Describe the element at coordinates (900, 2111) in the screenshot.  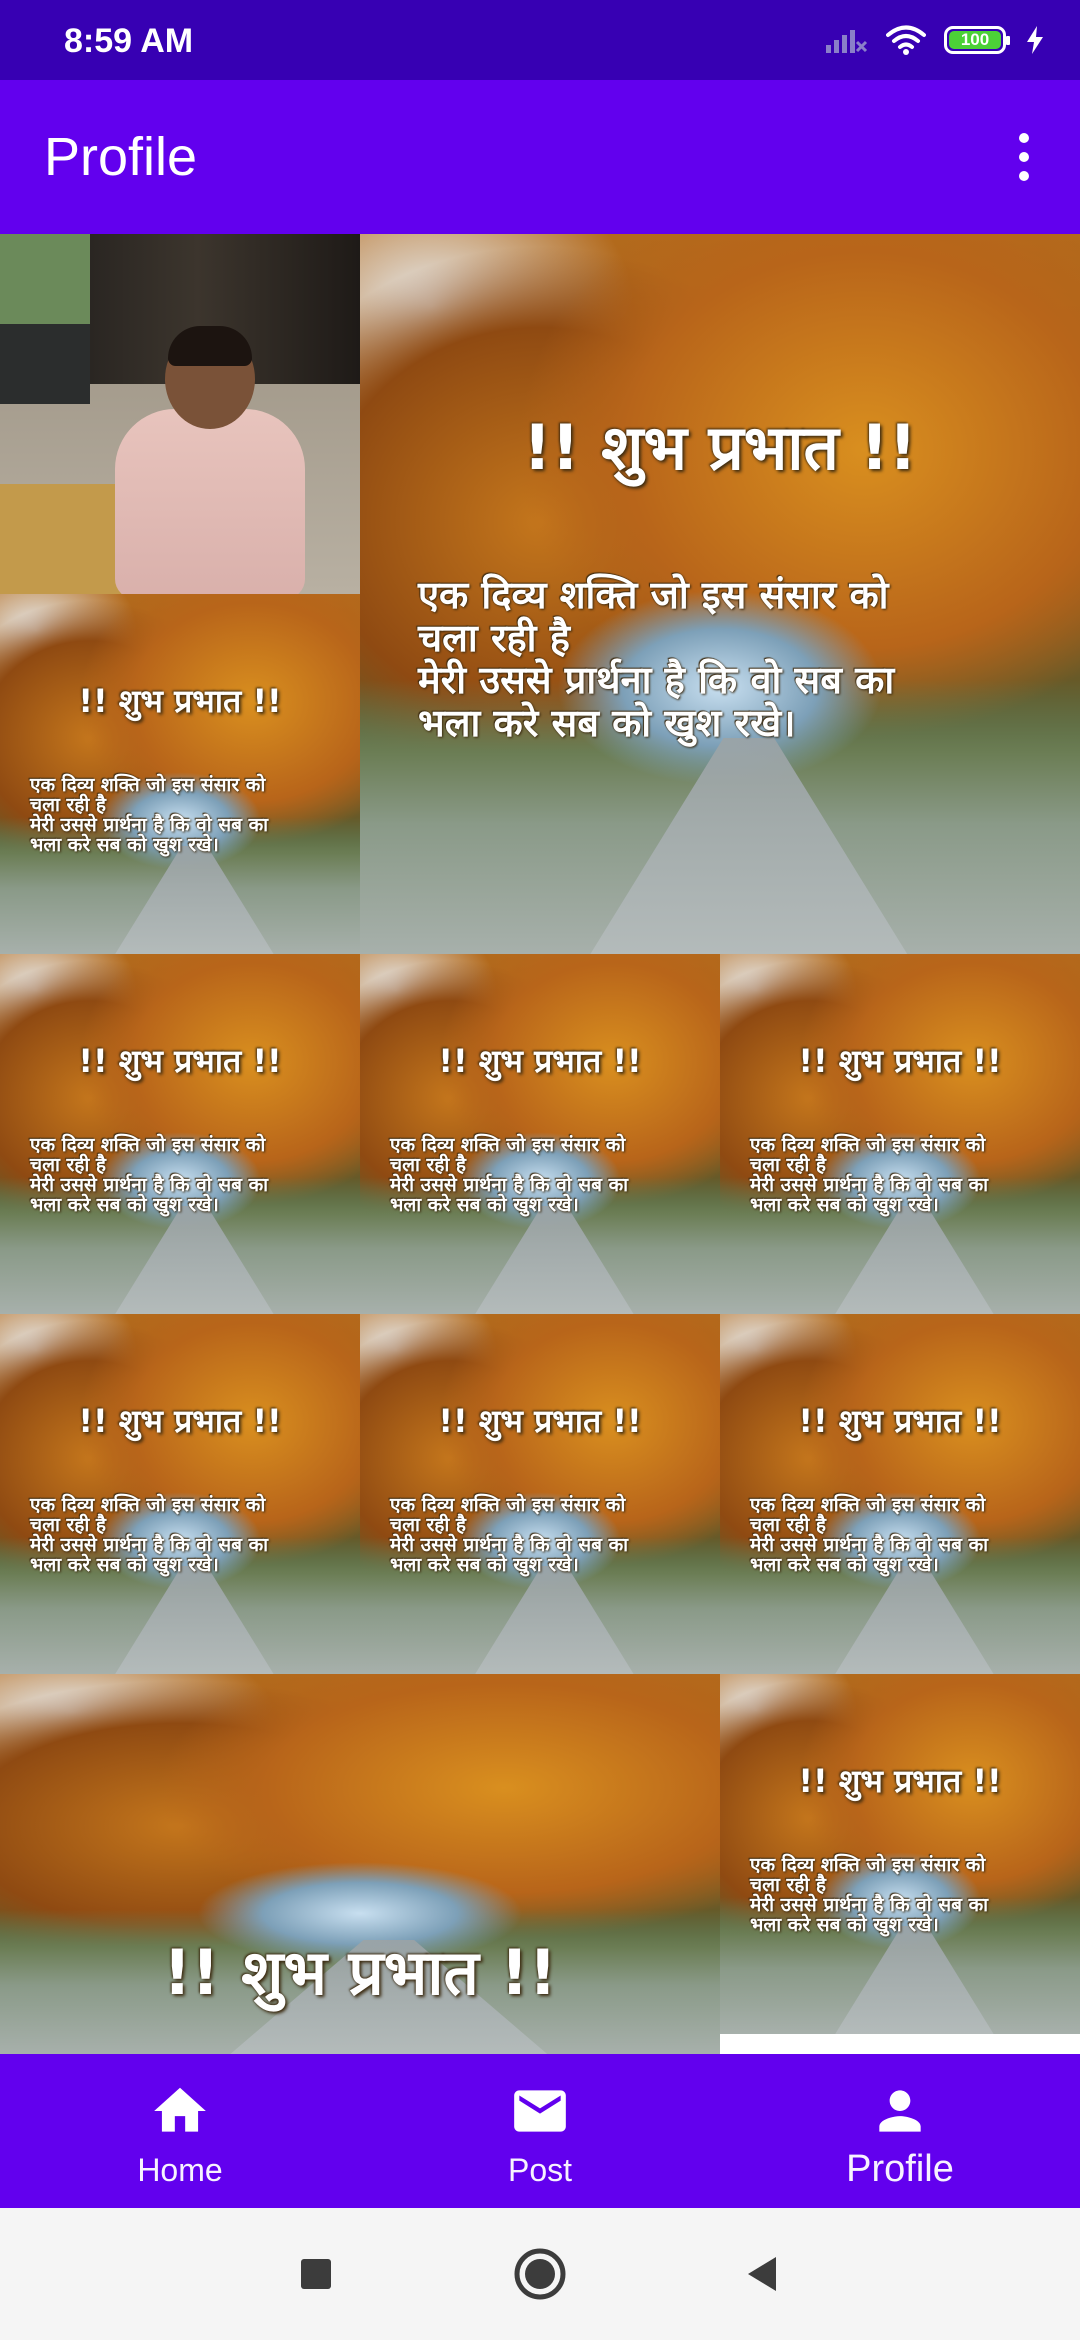
I see `person-icon` at that location.